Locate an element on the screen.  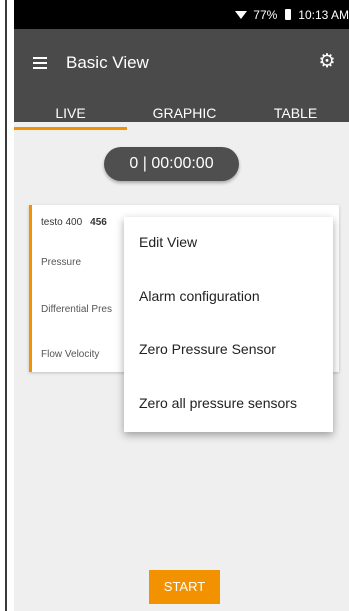
tab-table: TABLE is located at coordinates (295, 108).